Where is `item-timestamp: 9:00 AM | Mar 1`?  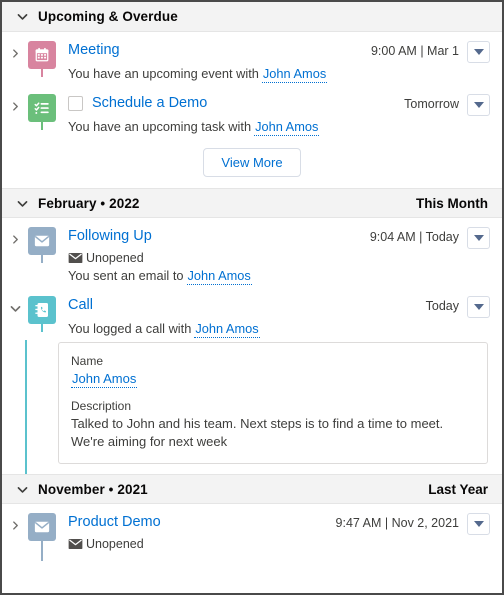
item-timestamp: 9:00 AM | Mar 1 is located at coordinates (414, 51).